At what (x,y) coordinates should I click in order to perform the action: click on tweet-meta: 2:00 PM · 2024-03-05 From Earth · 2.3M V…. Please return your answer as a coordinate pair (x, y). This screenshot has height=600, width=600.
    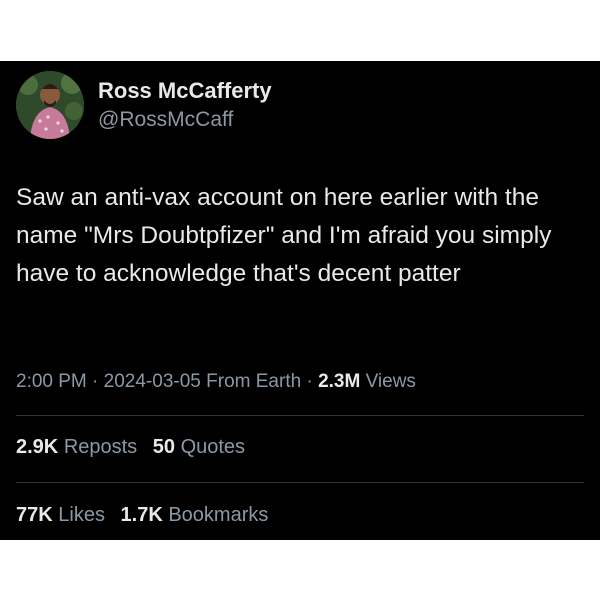
    Looking at the image, I should click on (216, 382).